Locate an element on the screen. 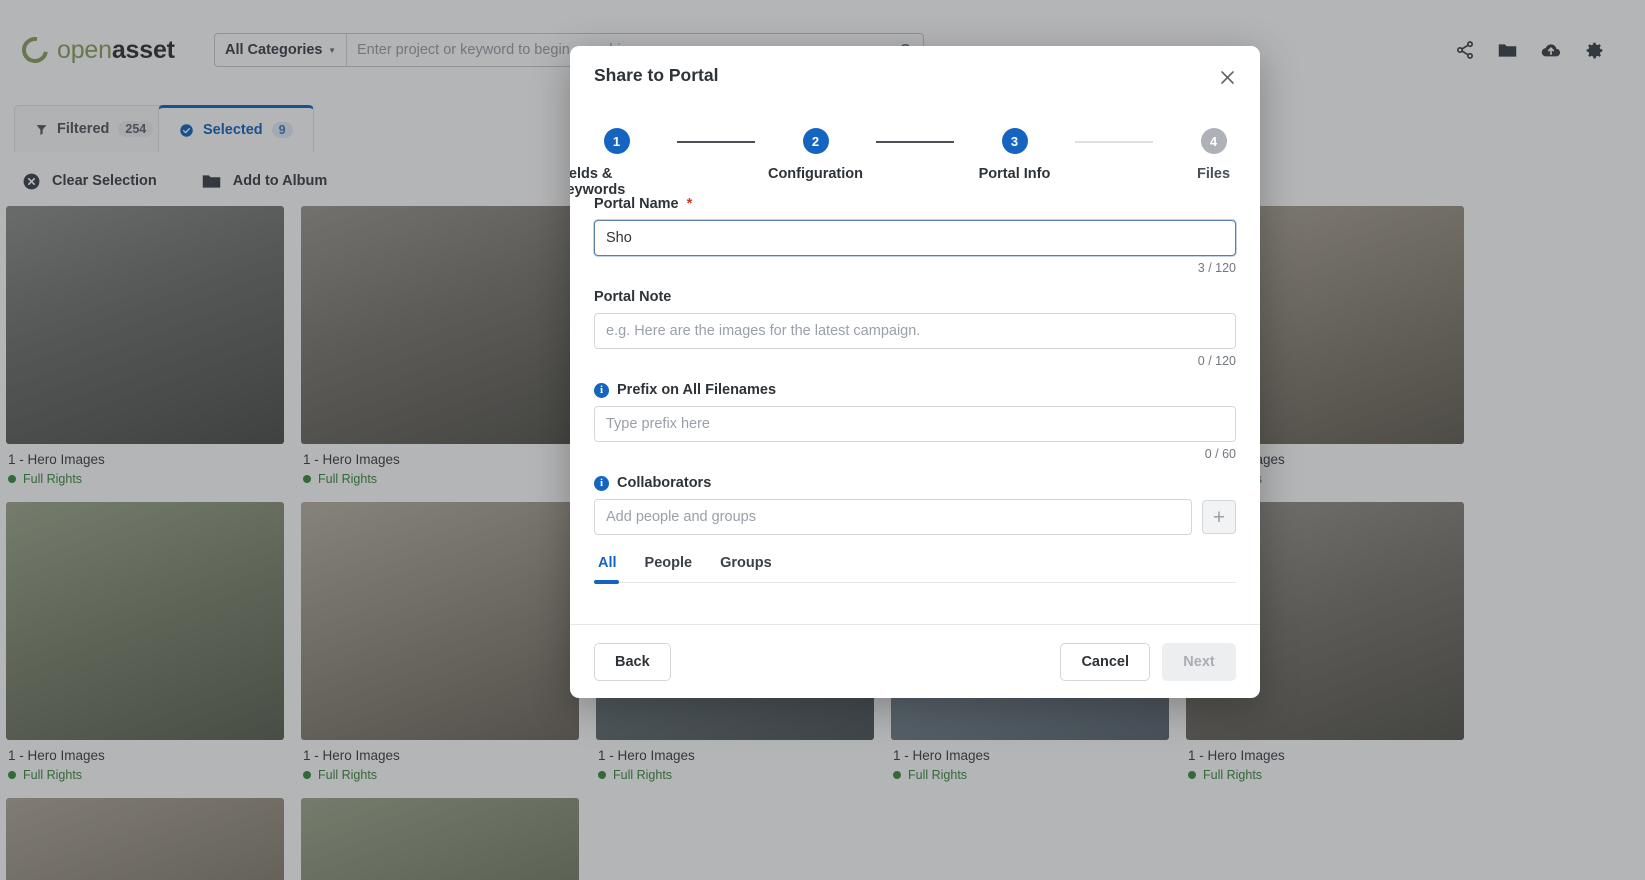 Image resolution: width=1645 pixels, height=880 pixels. dialog-header: Share to Portal is located at coordinates (915, 78).